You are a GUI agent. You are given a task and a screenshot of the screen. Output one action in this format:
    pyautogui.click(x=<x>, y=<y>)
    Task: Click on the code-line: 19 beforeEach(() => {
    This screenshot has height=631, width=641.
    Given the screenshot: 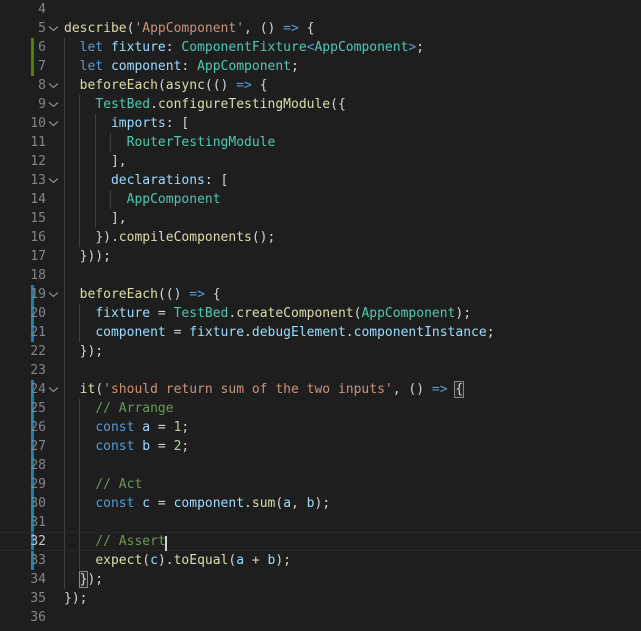 What is the action you would take?
    pyautogui.click(x=320, y=294)
    